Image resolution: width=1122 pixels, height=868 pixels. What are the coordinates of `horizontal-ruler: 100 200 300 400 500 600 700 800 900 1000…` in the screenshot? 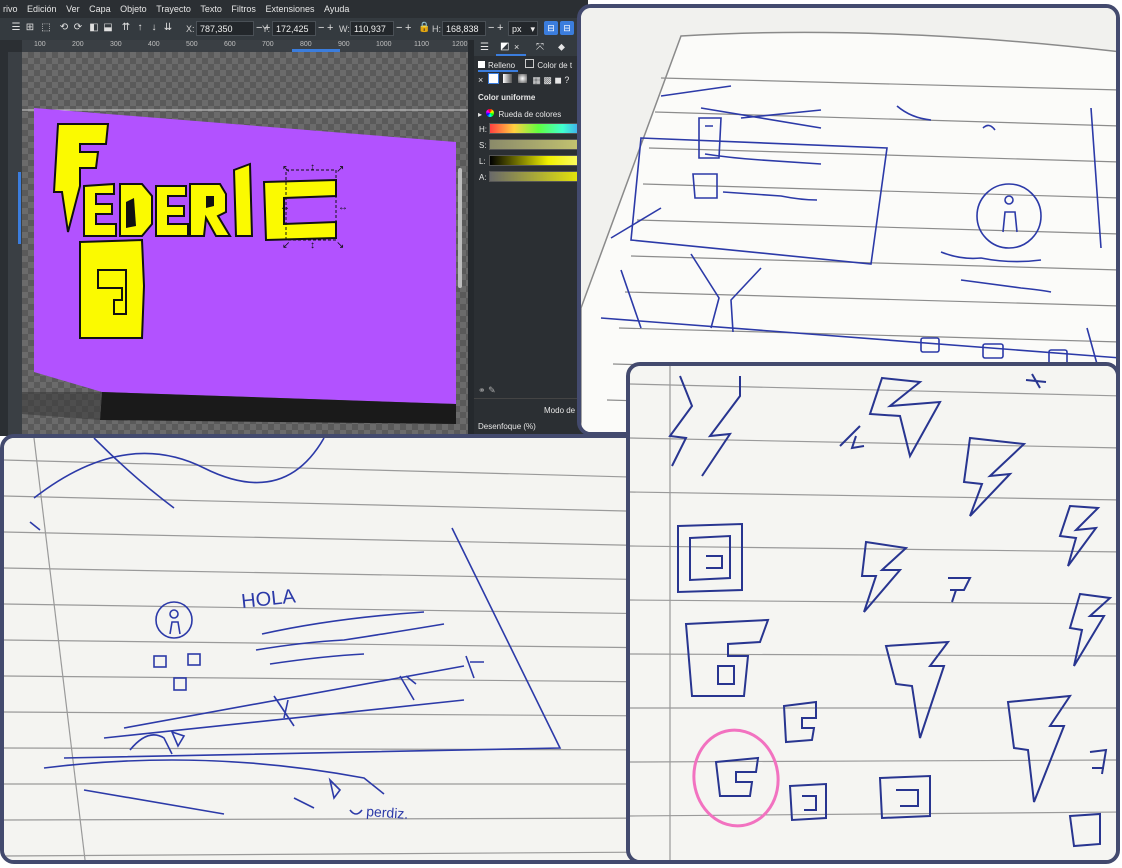 It's located at (245, 46).